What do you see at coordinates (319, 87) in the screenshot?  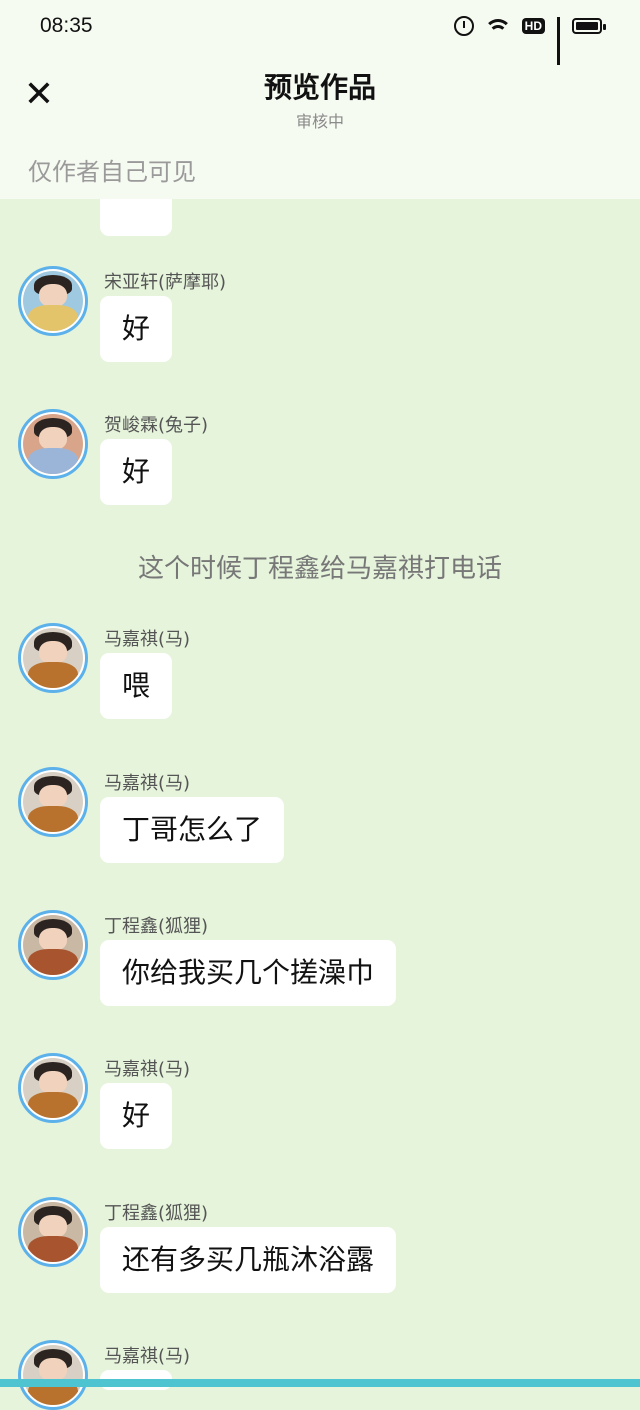 I see `page-title: 预览作品` at bounding box center [319, 87].